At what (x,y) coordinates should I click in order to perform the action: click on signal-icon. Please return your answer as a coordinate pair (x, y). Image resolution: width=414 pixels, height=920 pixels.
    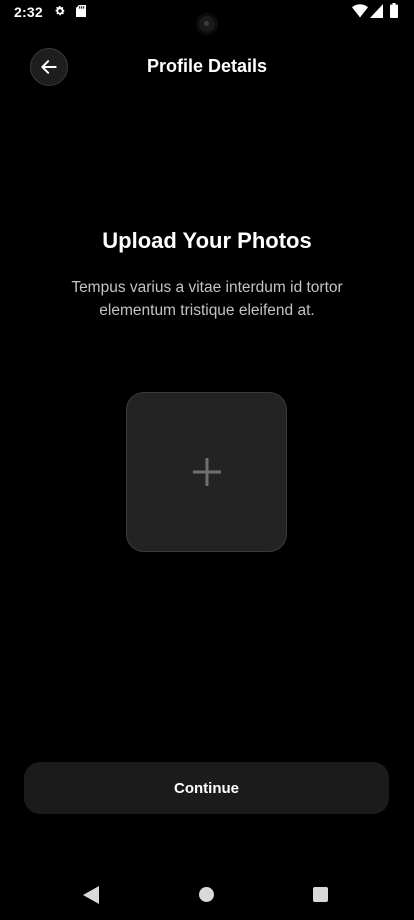
    Looking at the image, I should click on (376, 11).